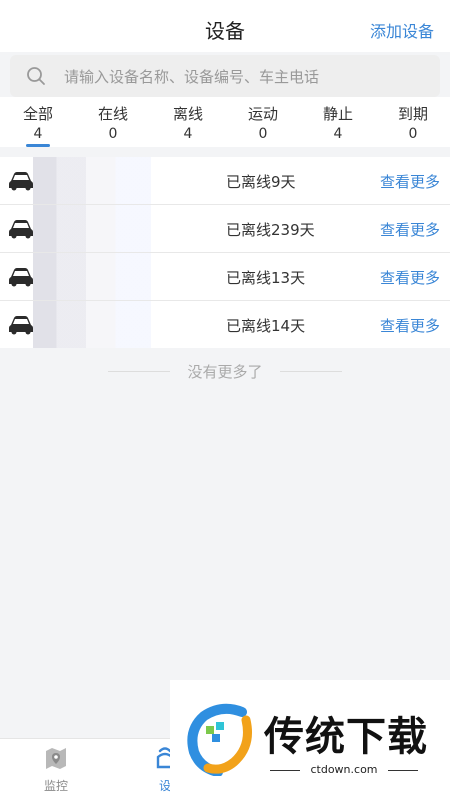  I want to click on tab-label: 离线, so click(187, 114).